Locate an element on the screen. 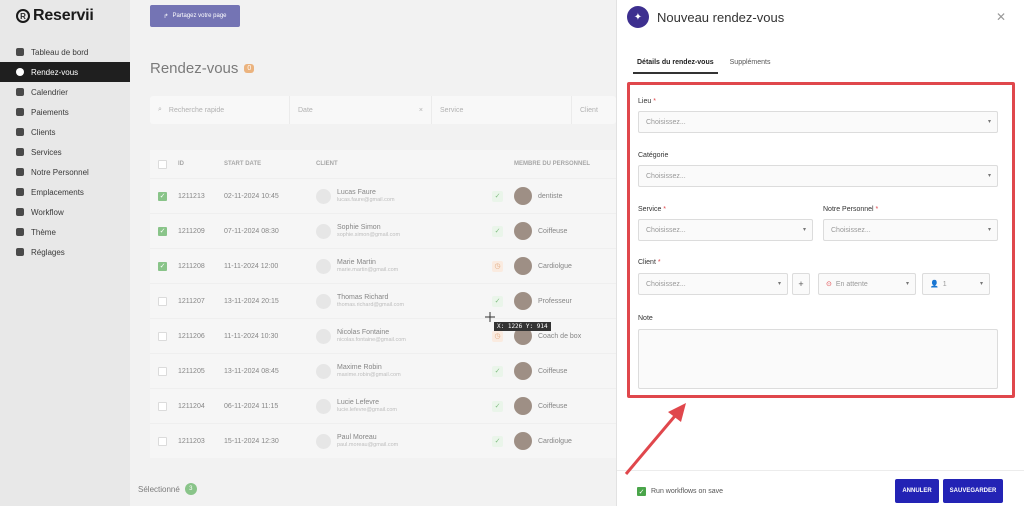  personnel-select: Choisissez... ▾ is located at coordinates (910, 230).